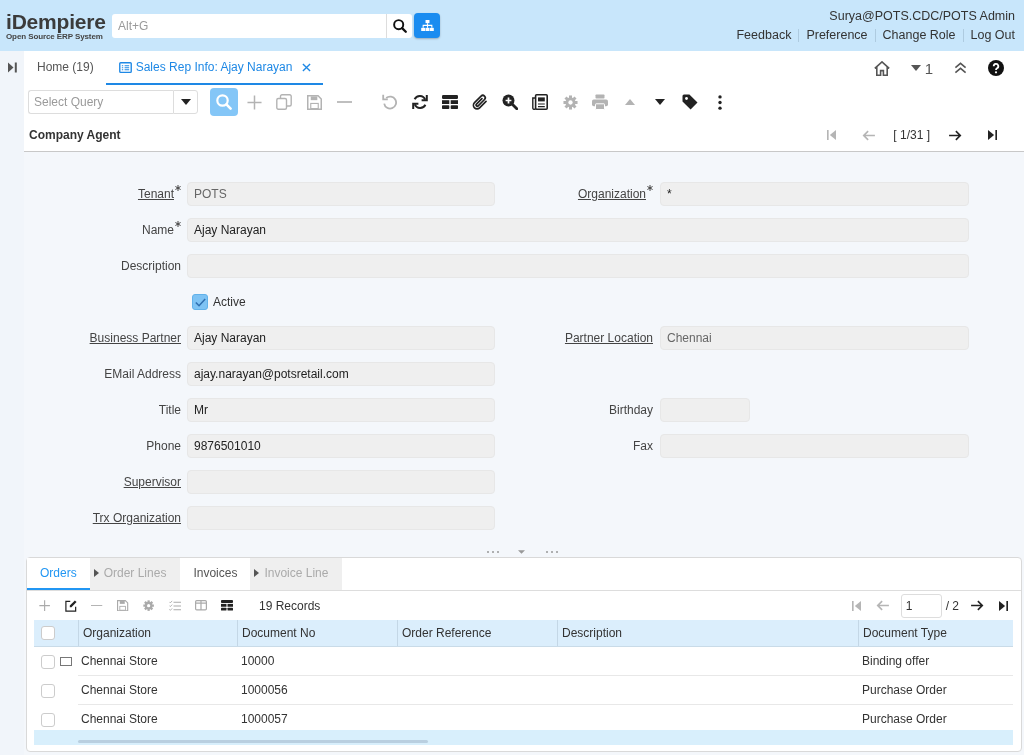 The height and width of the screenshot is (755, 1024). What do you see at coordinates (152, 482) in the screenshot?
I see `field-label-link: Supervisor` at bounding box center [152, 482].